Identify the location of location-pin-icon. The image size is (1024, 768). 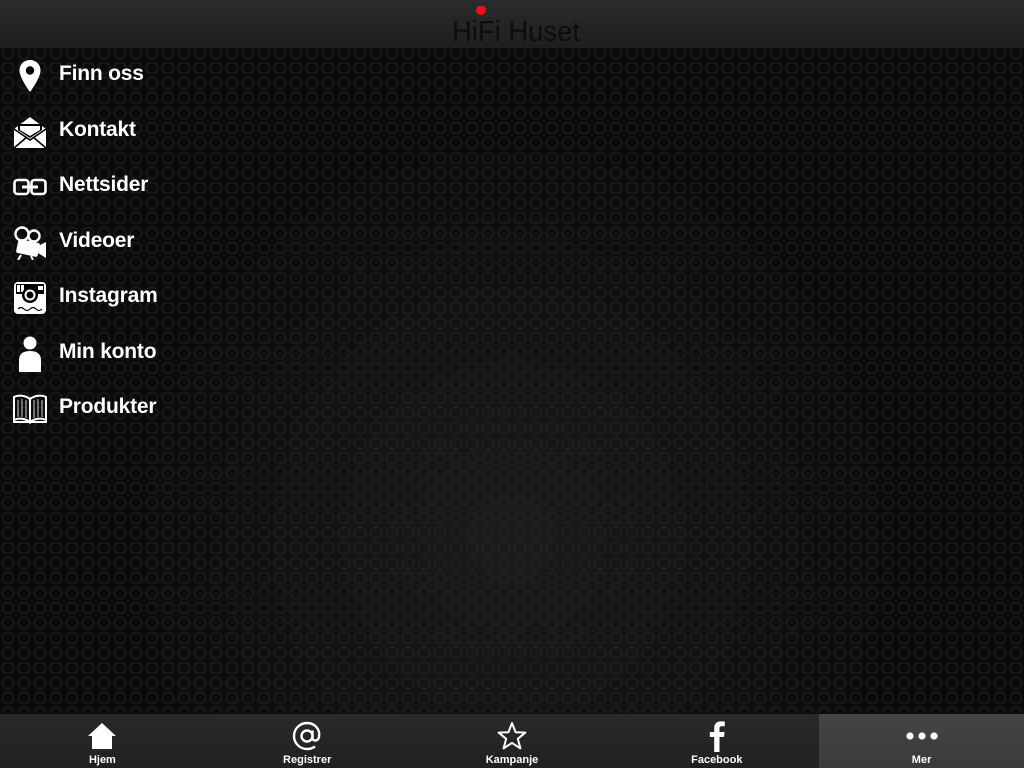
(30, 76).